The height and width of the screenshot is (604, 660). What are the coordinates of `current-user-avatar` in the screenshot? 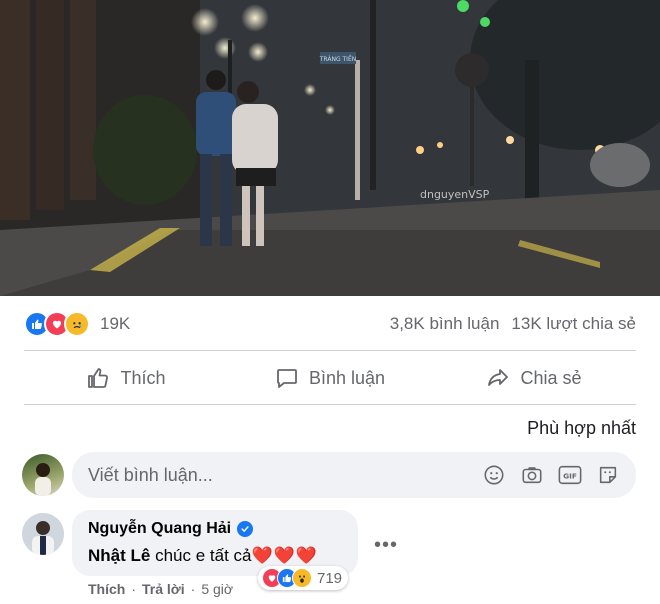 It's located at (43, 475).